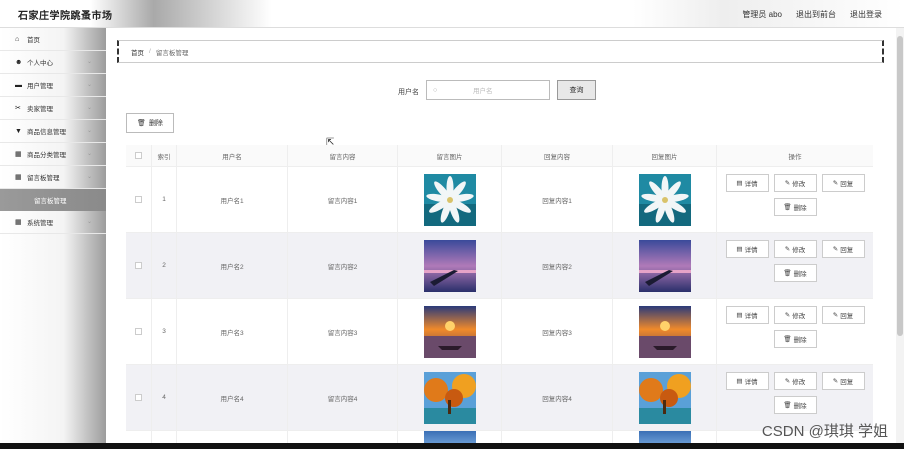  I want to click on sidebar-item-label: 个人中心, so click(40, 63).